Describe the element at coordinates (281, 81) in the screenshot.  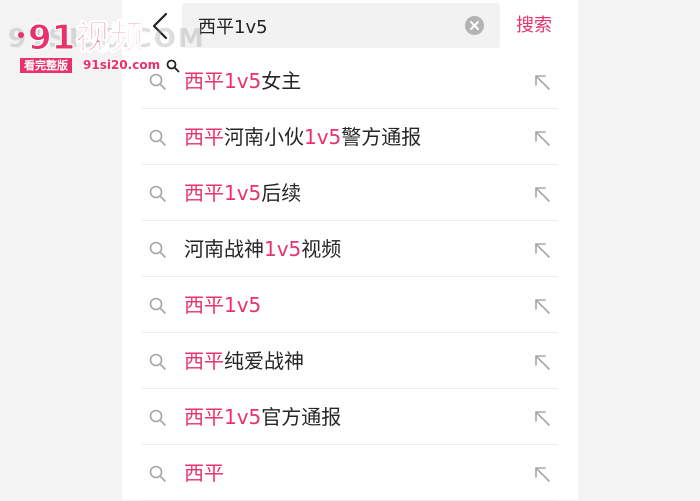
I see `suggestion-text-part: 女主` at that location.